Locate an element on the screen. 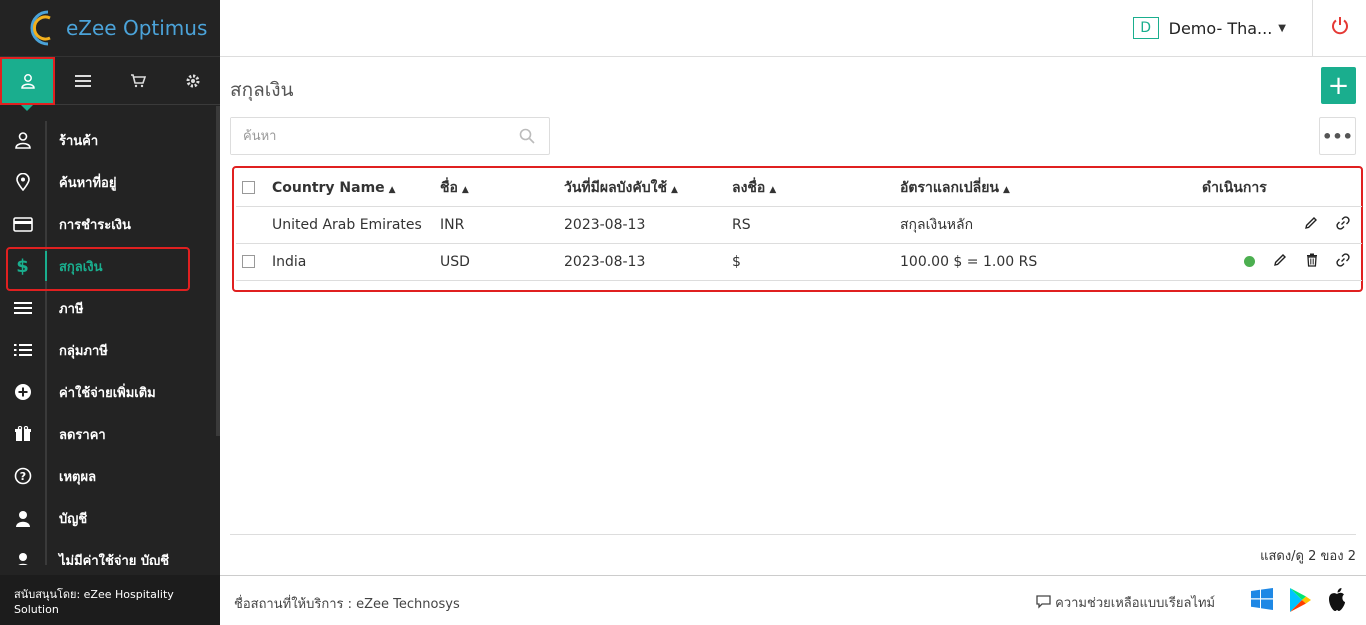 This screenshot has height=625, width=1366. menu-icon is located at coordinates (82, 81).